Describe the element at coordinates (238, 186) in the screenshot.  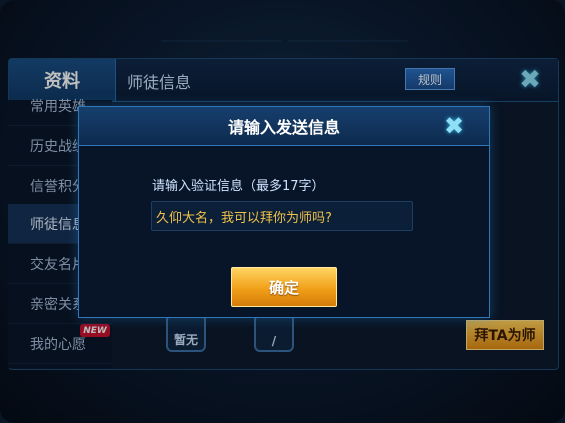
I see `verification-prompt: 请输入验证信息（最多17字）` at that location.